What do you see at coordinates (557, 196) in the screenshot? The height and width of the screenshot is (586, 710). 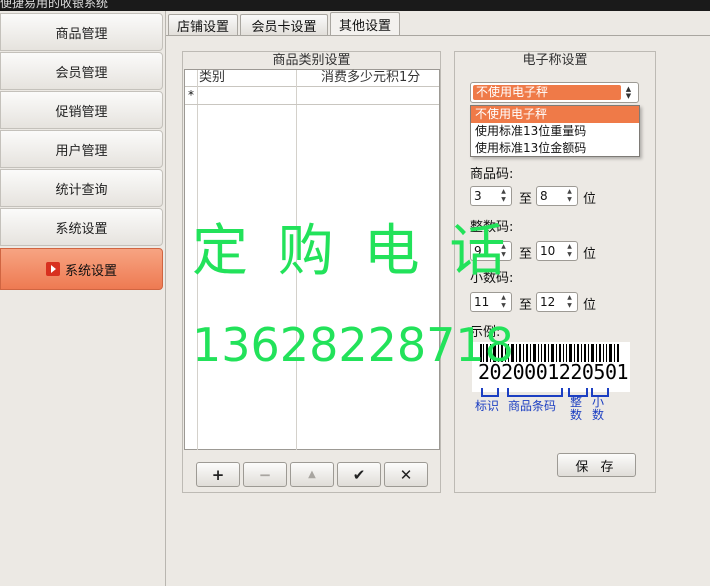 I see `product-code-to-spinner: 8 ▲ ▼` at bounding box center [557, 196].